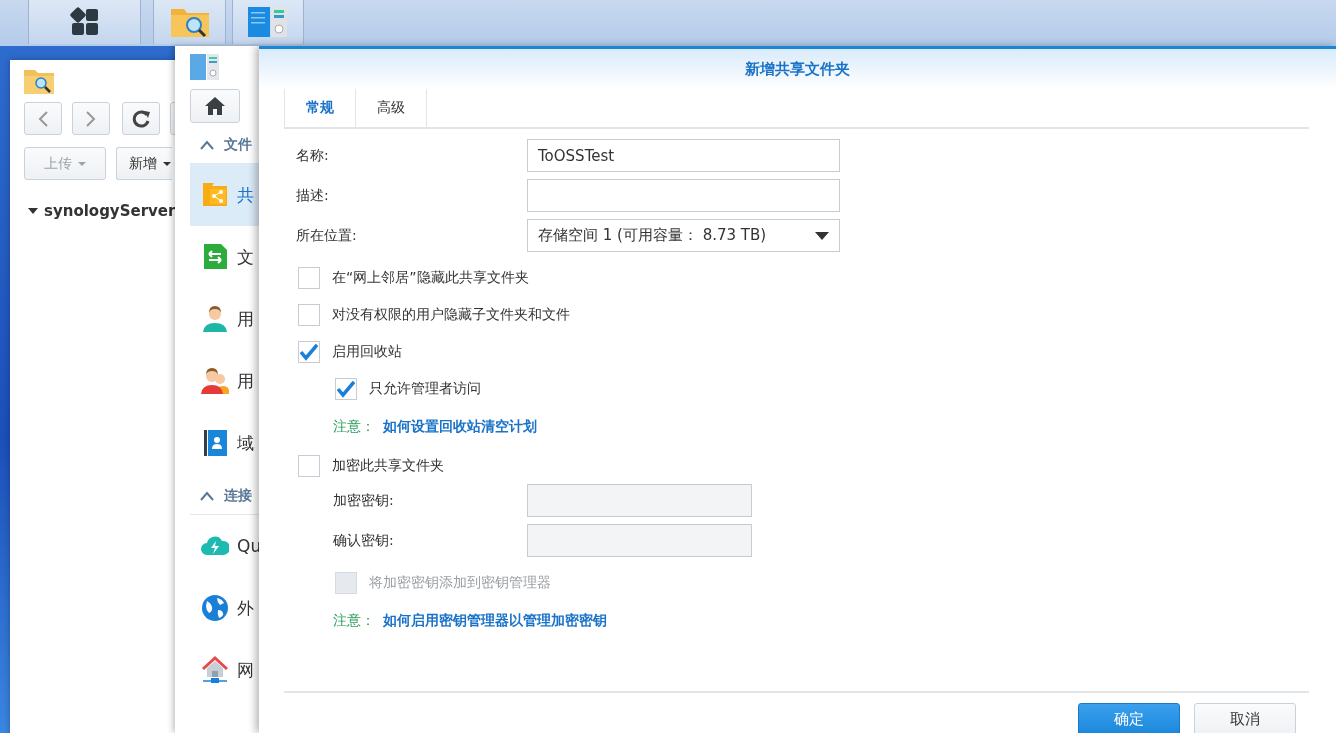 The width and height of the screenshot is (1336, 733). What do you see at coordinates (327, 235) in the screenshot?
I see `field-label: 所在位置:` at bounding box center [327, 235].